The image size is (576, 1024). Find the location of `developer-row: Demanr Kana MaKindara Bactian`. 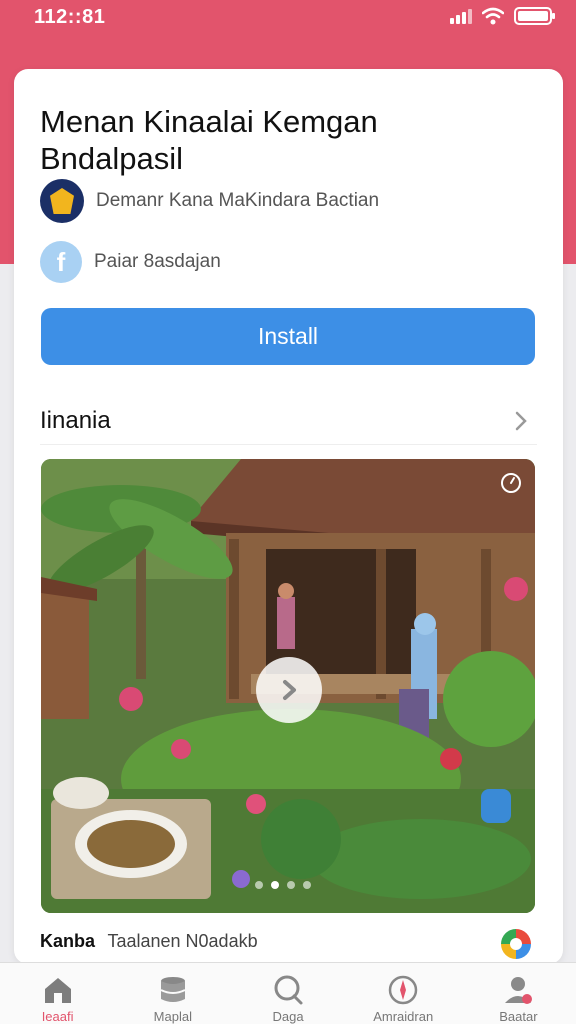

developer-row: Demanr Kana MaKindara Bactian is located at coordinates (209, 201).